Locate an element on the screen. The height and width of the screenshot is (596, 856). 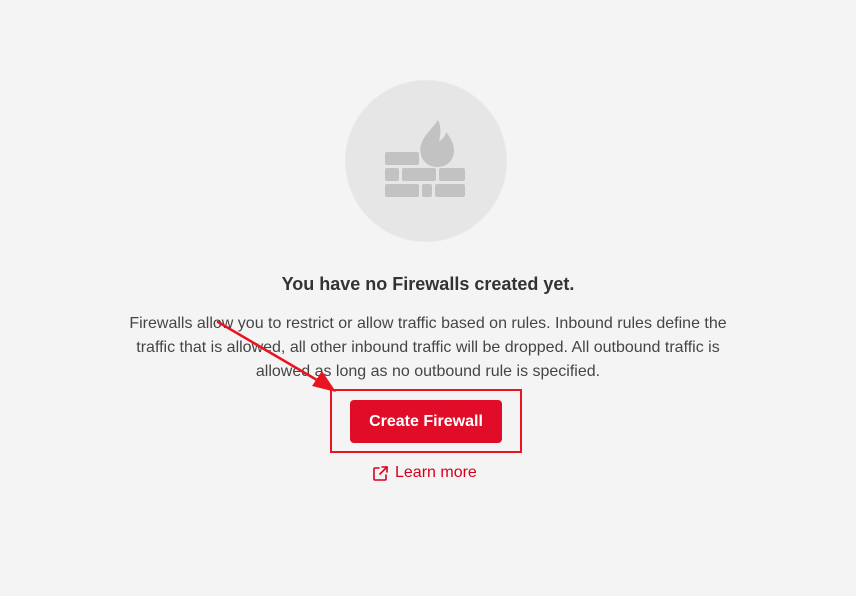
learn-more-link: Learn more is located at coordinates (424, 473).